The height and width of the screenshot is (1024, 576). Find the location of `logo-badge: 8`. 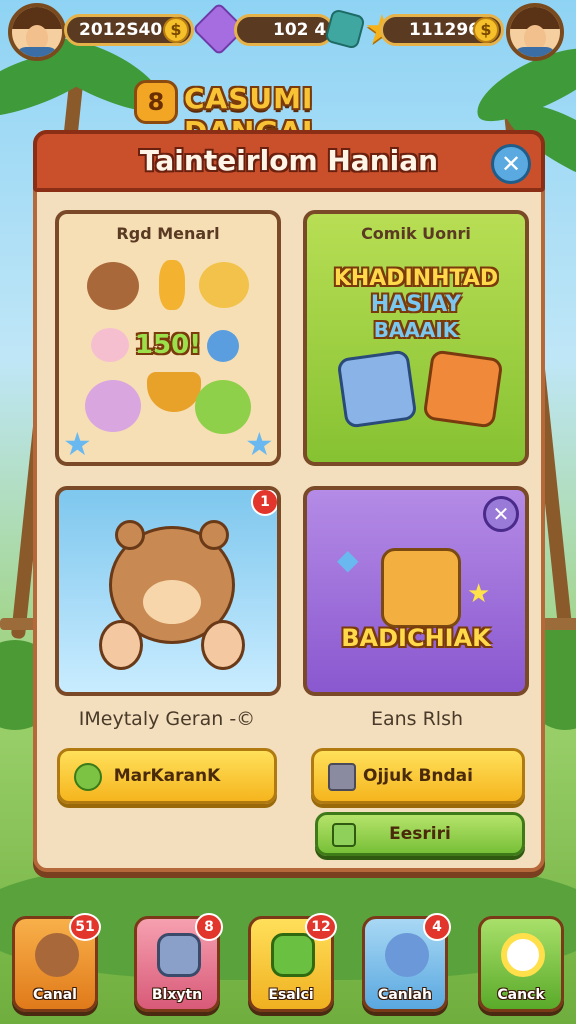

logo-badge: 8 is located at coordinates (156, 102).